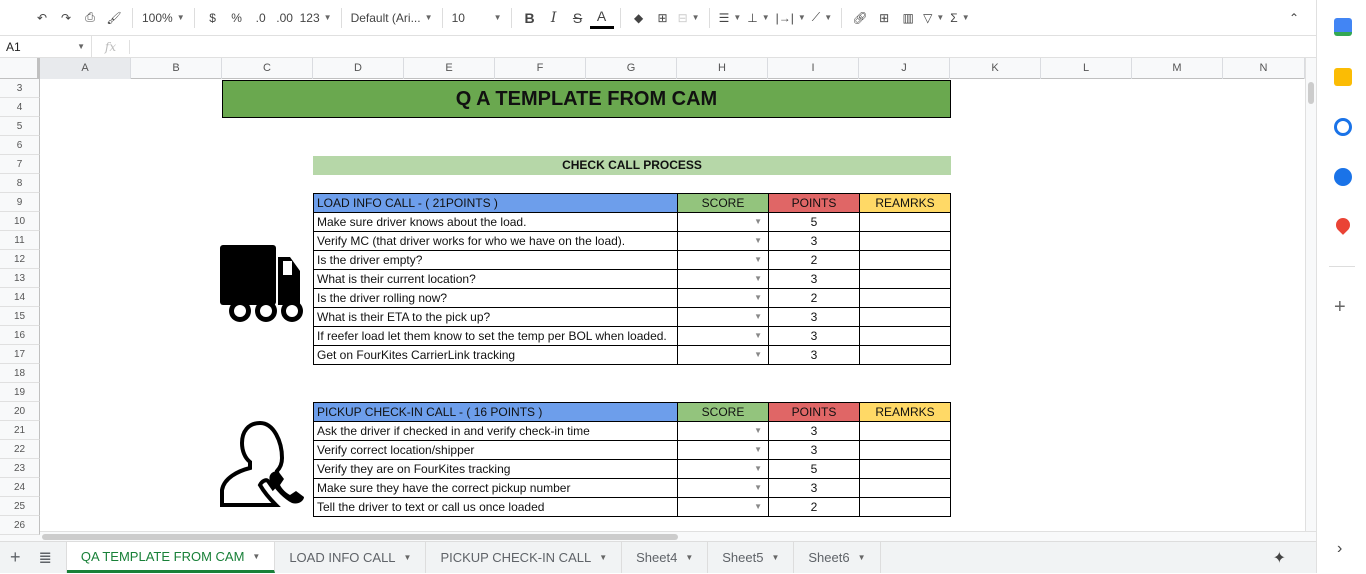  What do you see at coordinates (933, 18) in the screenshot?
I see `filter-icon: ▽ ▼` at bounding box center [933, 18].